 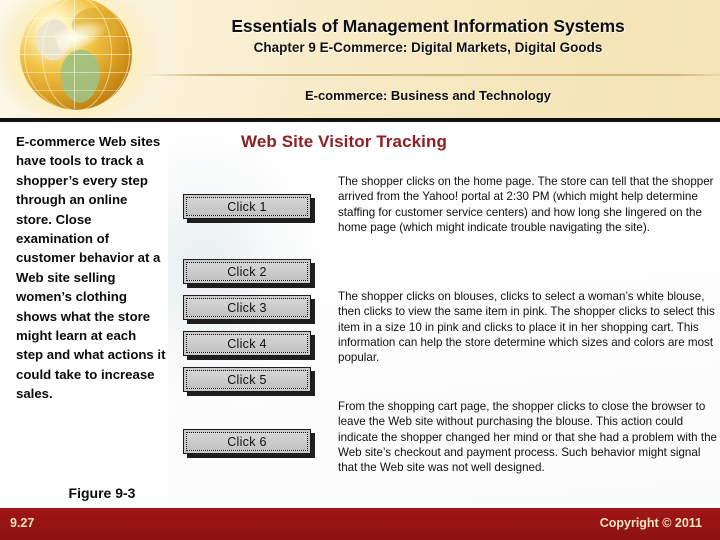 I want to click on slide-number: 9.27, so click(x=22, y=523).